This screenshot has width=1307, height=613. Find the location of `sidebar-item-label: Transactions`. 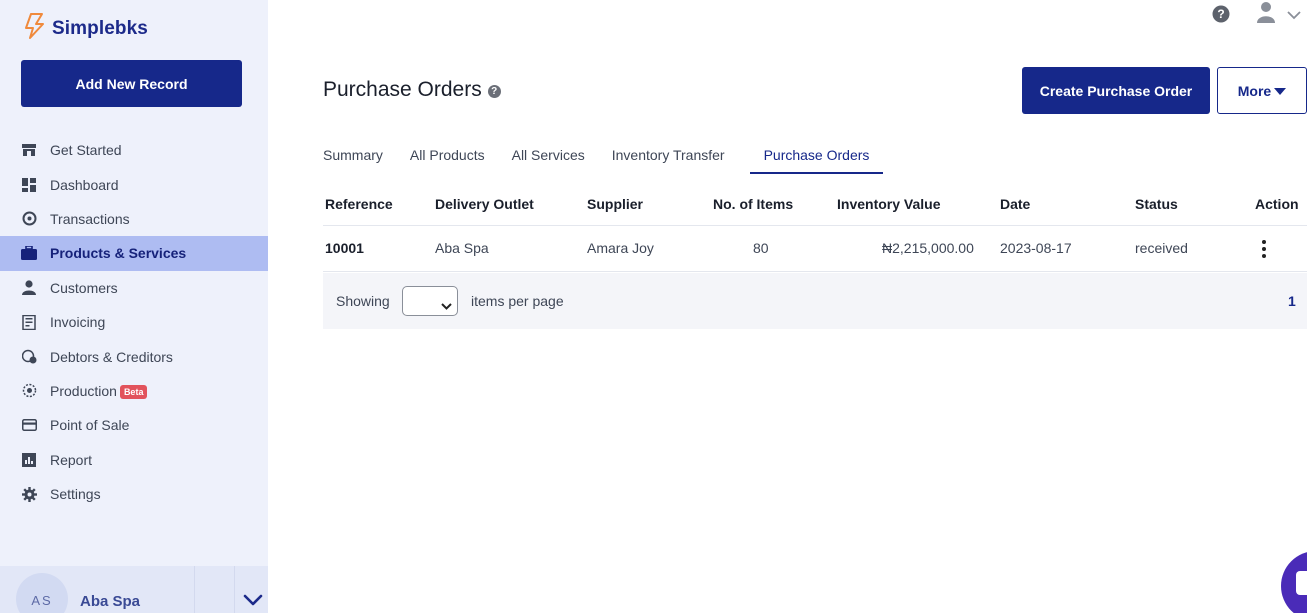

sidebar-item-label: Transactions is located at coordinates (90, 218).